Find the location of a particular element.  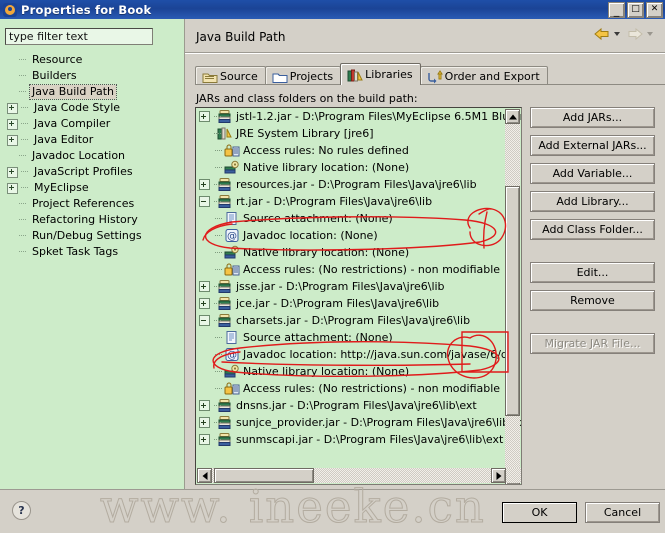

minimize-button: _ is located at coordinates (616, 10).